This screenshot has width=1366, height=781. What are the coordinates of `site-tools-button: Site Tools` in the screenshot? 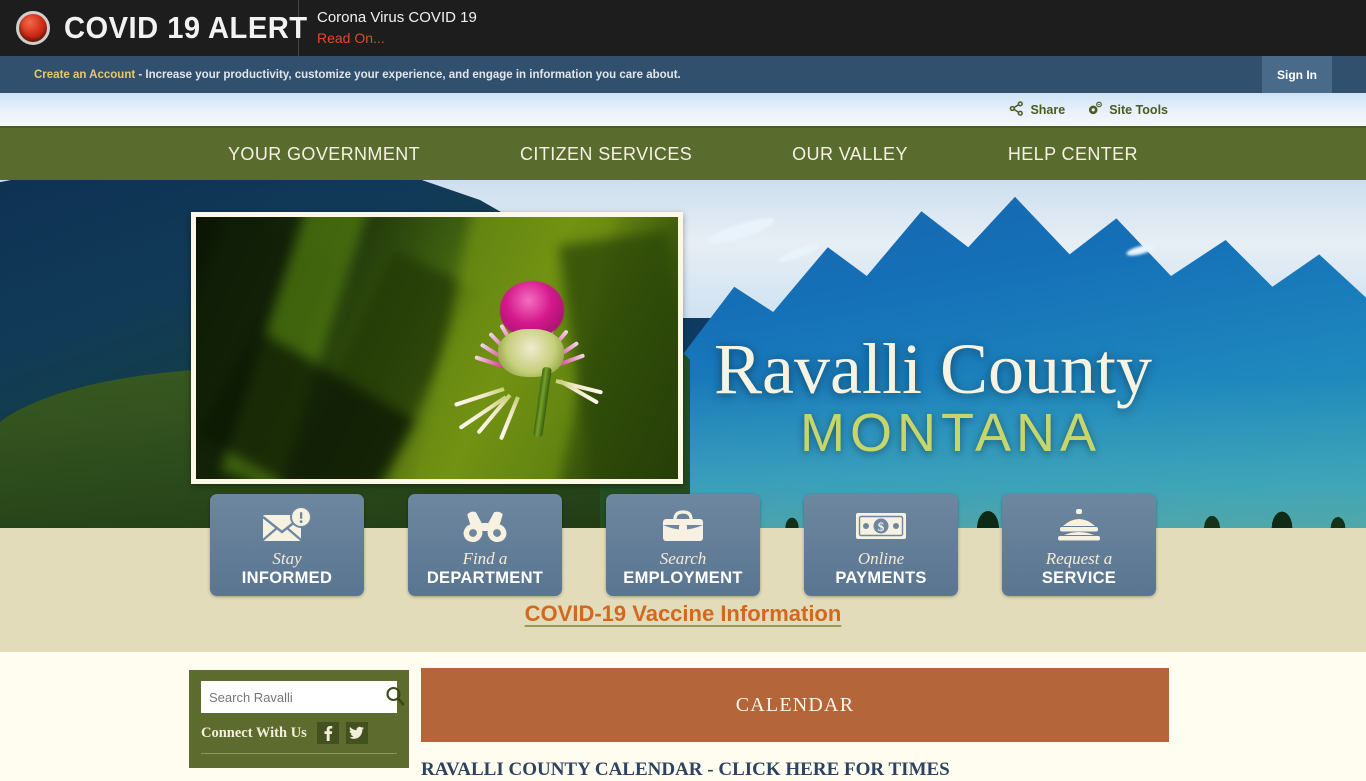 It's located at (1127, 110).